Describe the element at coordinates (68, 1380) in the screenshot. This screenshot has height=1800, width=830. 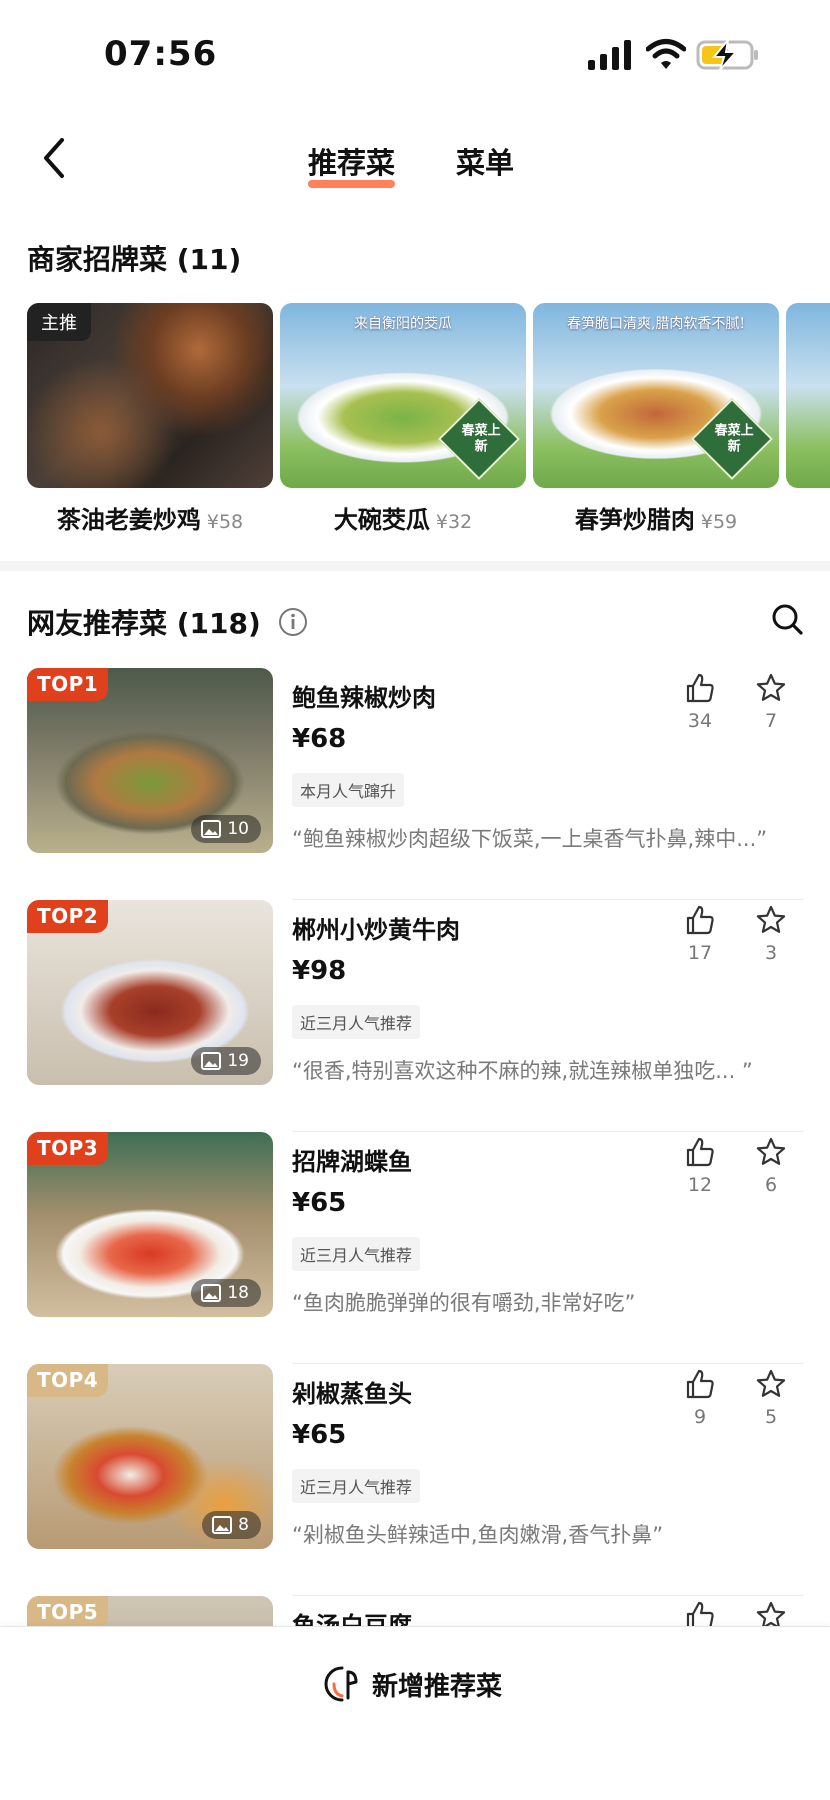
I see `rank-badge: TOP4` at that location.